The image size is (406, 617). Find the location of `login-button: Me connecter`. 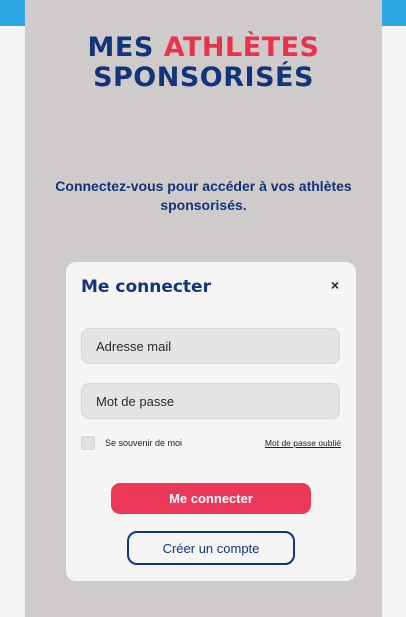

login-button: Me connecter is located at coordinates (211, 498).